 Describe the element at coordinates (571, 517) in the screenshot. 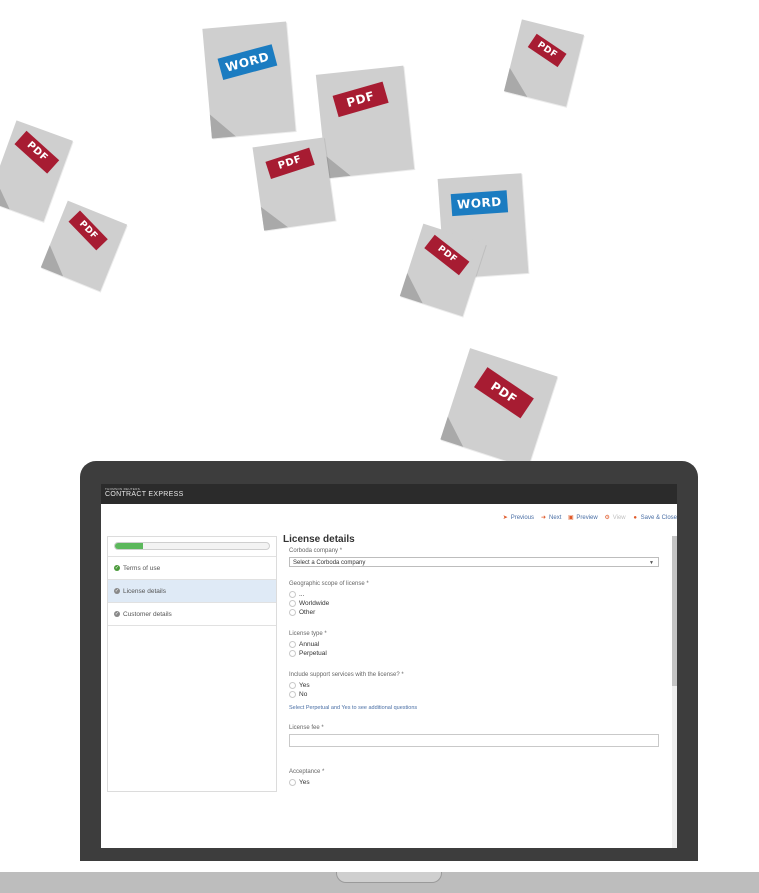

I see `preview-icon: ▣` at that location.